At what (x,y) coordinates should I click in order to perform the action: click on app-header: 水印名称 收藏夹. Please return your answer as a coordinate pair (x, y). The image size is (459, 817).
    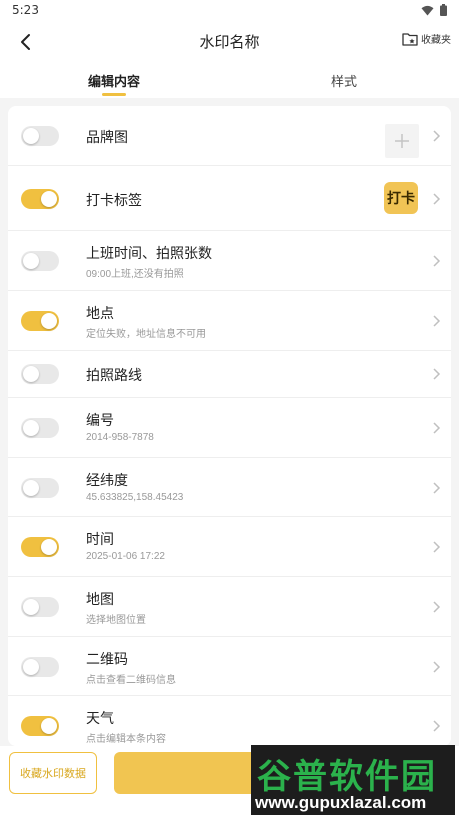
    Looking at the image, I should click on (229, 42).